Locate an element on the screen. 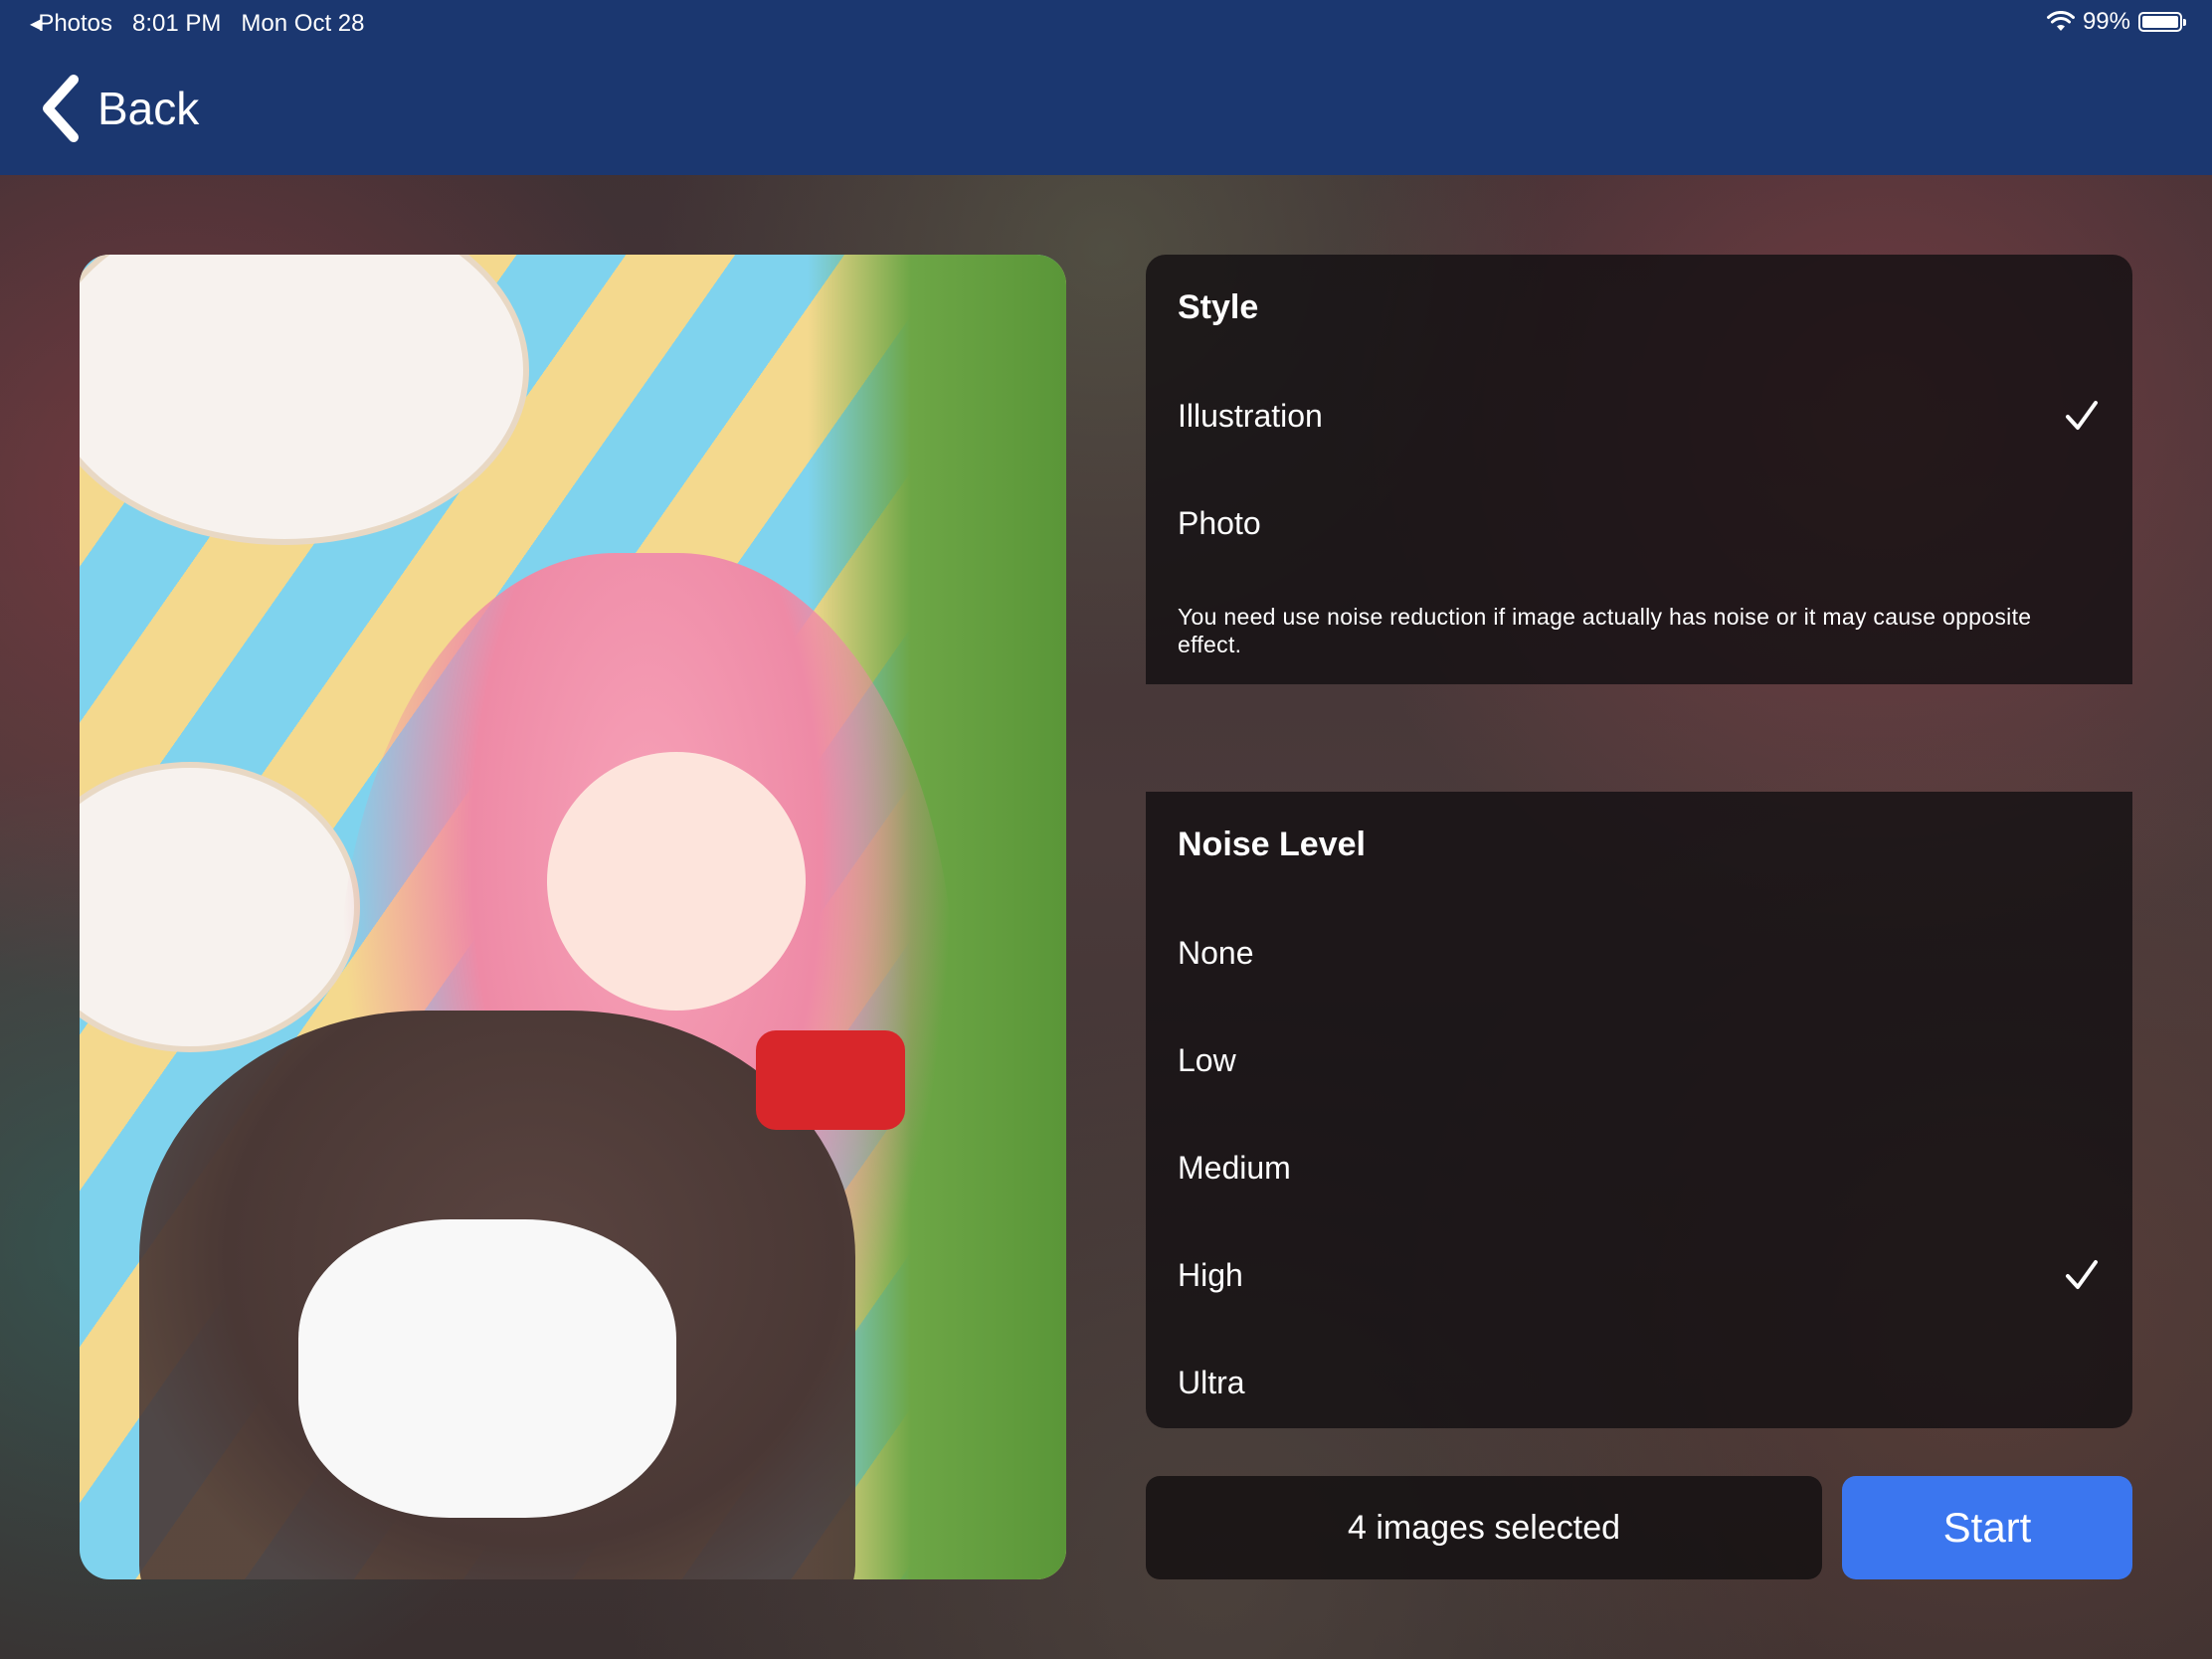  back-label: Back is located at coordinates (148, 108).